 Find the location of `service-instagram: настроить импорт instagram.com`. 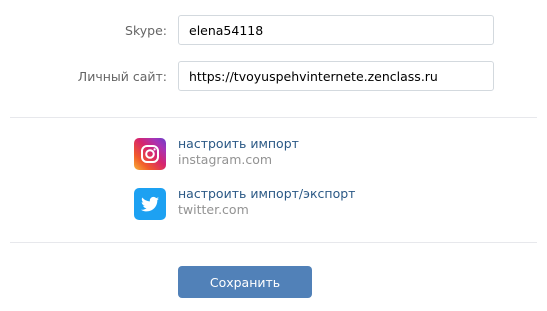

service-instagram: настроить импорт instagram.com is located at coordinates (314, 154).